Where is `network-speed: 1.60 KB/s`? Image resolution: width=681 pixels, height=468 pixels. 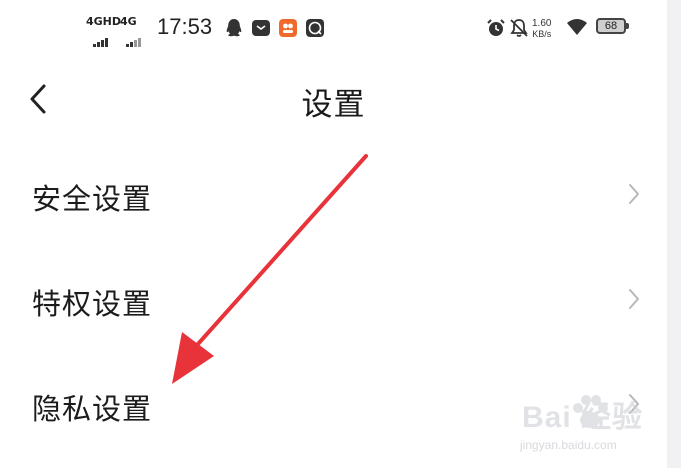 network-speed: 1.60 KB/s is located at coordinates (541, 29).